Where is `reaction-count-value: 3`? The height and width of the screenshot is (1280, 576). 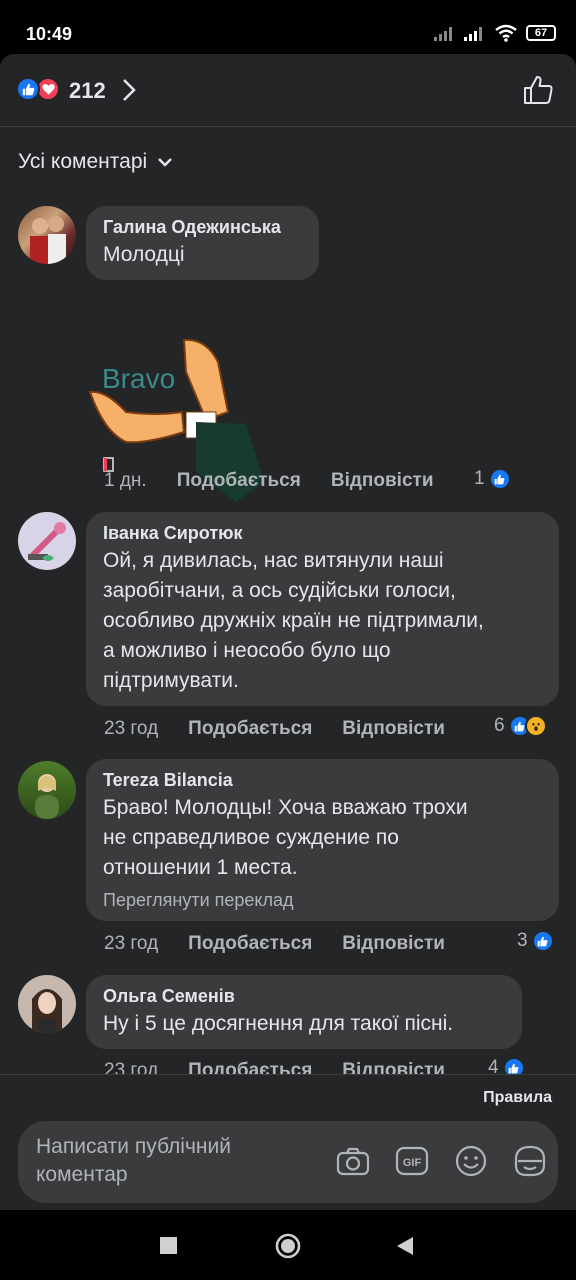 reaction-count-value: 3 is located at coordinates (522, 940).